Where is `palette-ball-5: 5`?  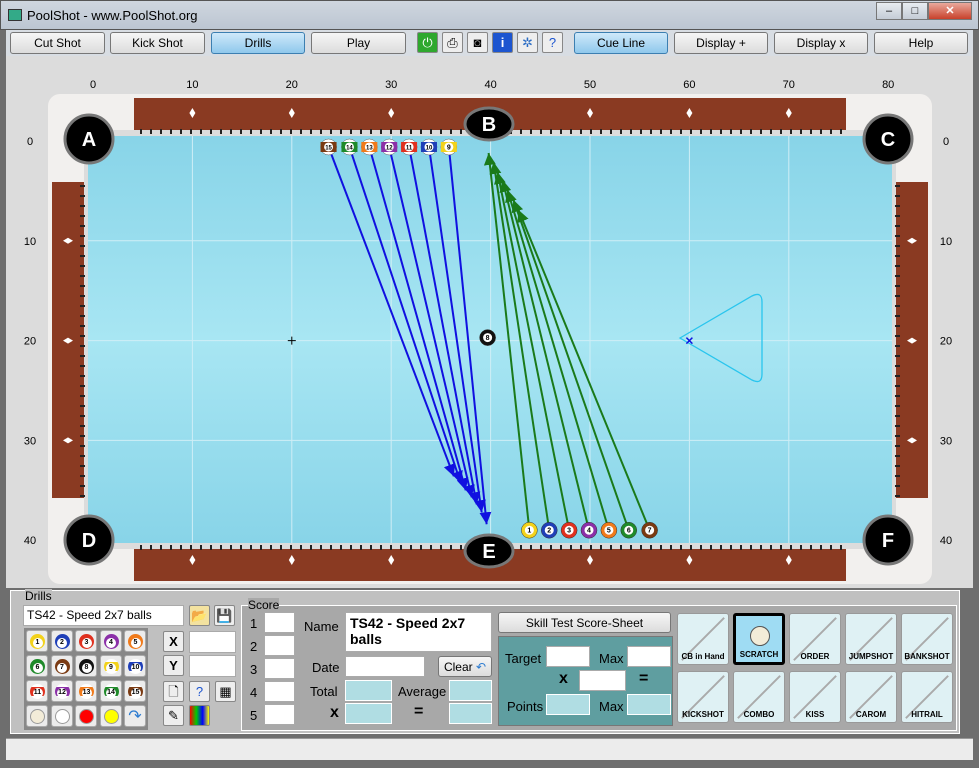
palette-ball-5: 5 is located at coordinates (135, 641).